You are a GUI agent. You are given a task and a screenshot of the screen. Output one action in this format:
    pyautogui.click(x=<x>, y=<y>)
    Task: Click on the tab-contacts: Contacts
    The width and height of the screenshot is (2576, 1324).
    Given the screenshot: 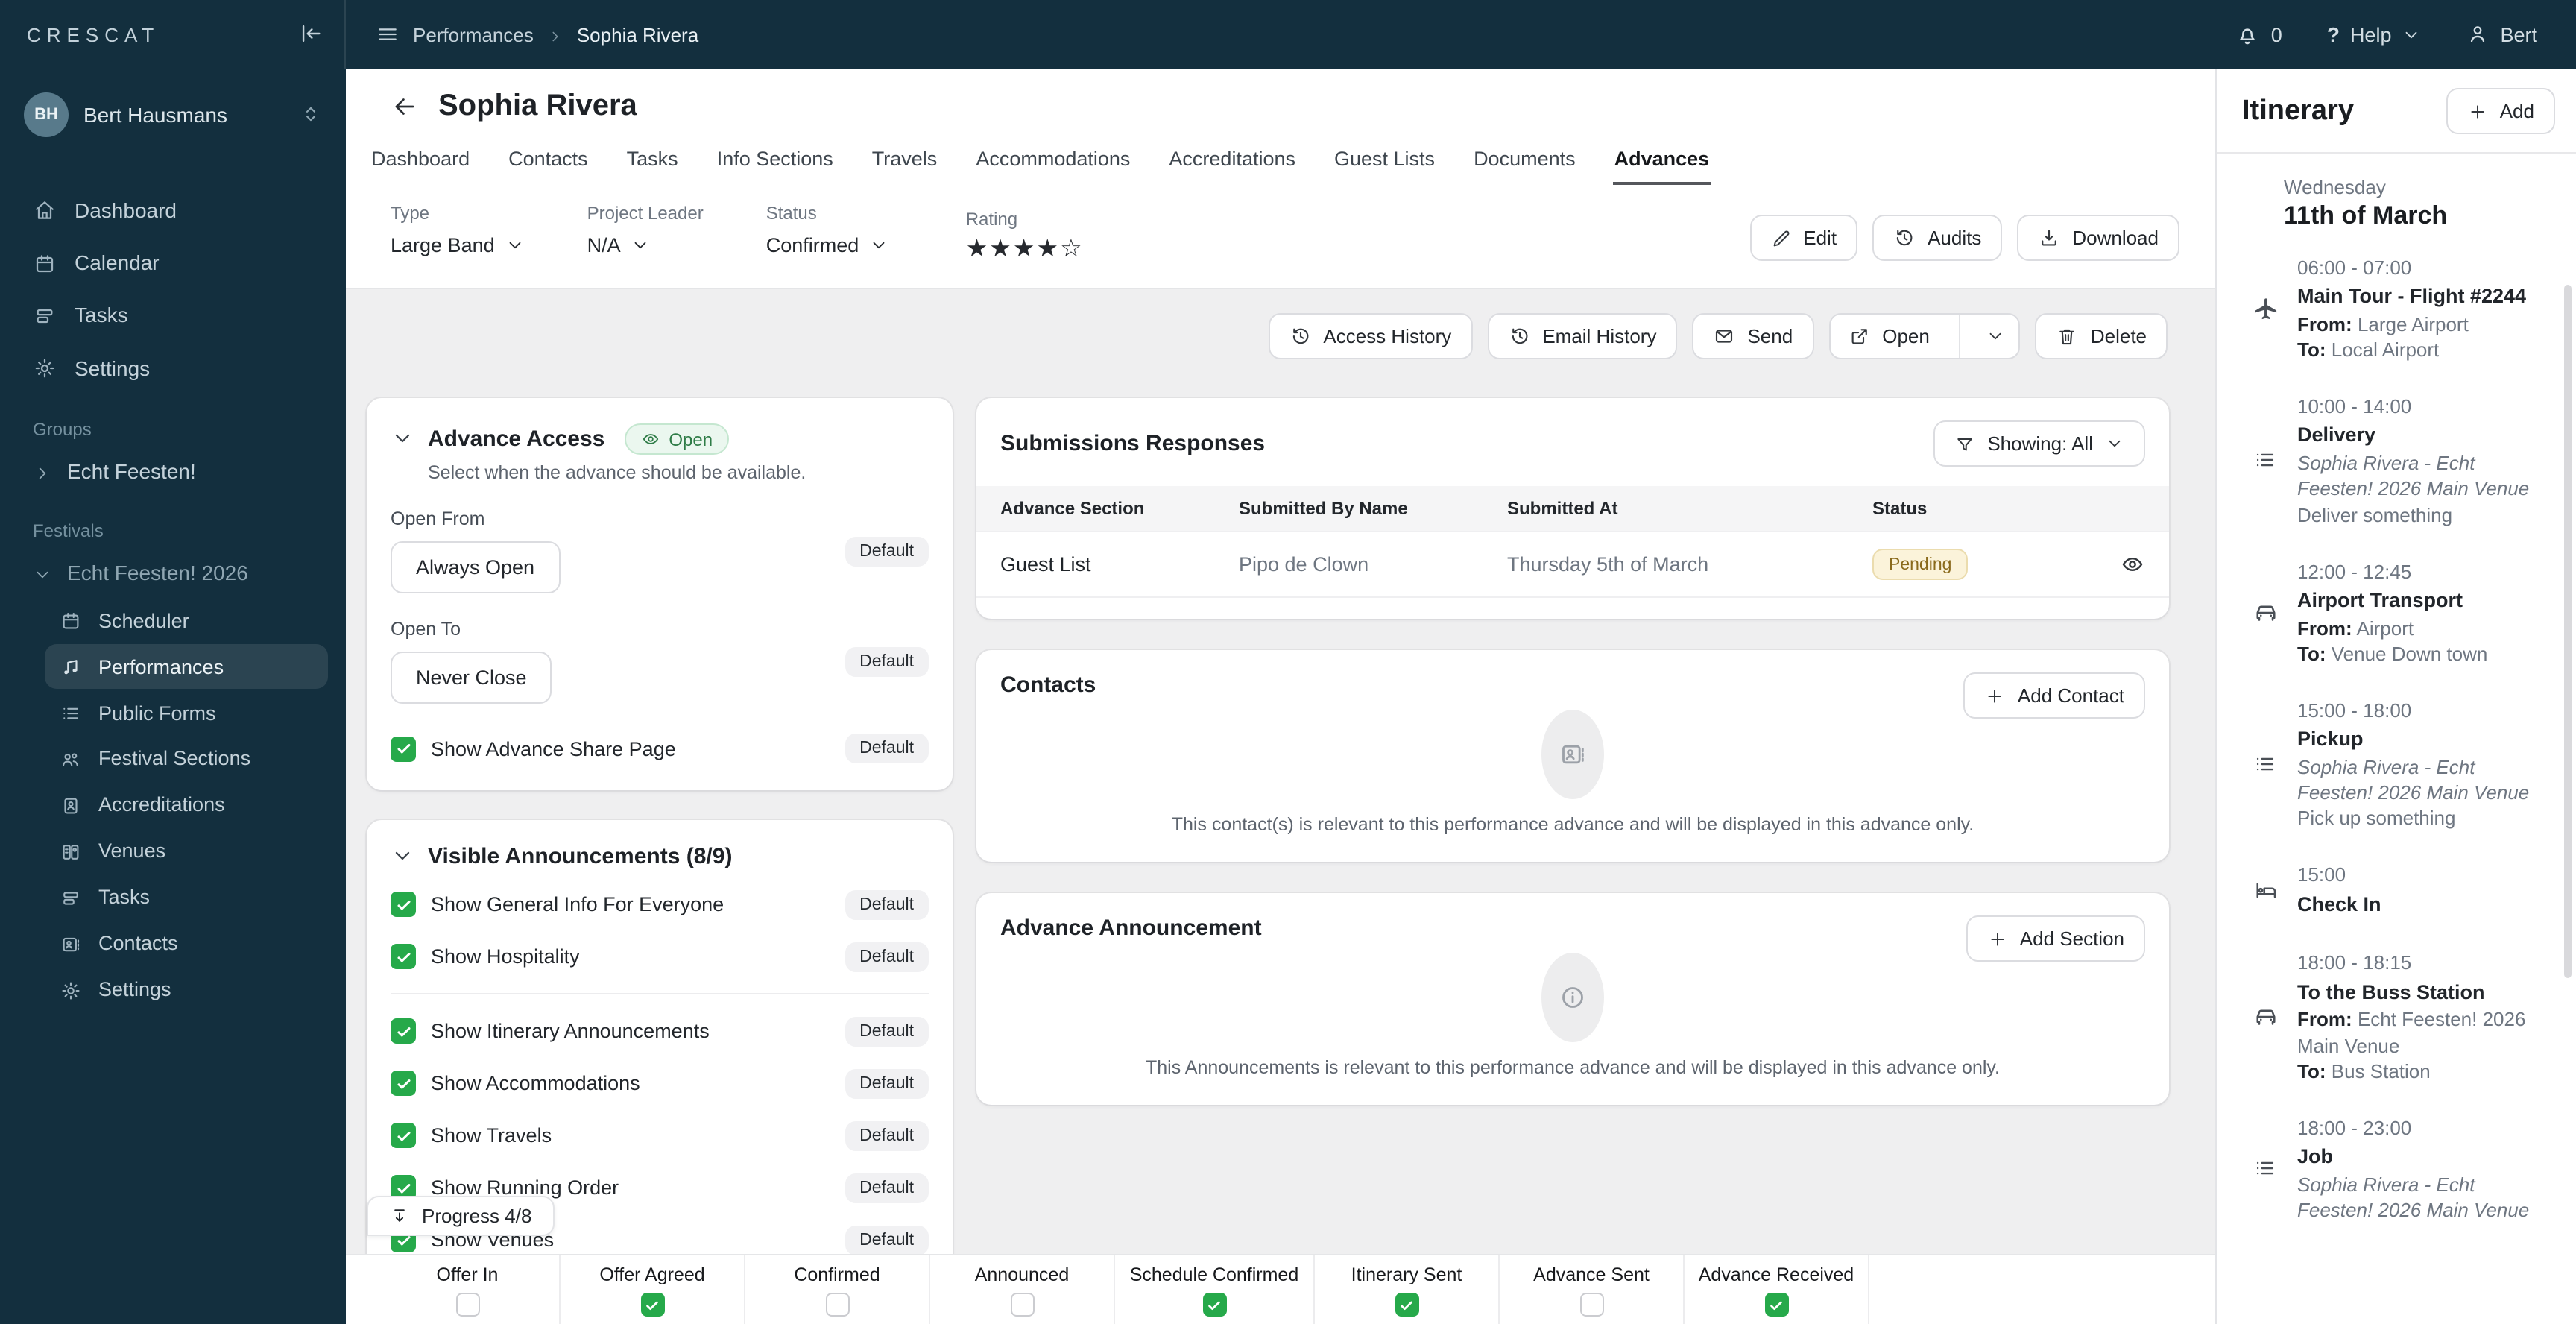 What is the action you would take?
    pyautogui.click(x=548, y=162)
    